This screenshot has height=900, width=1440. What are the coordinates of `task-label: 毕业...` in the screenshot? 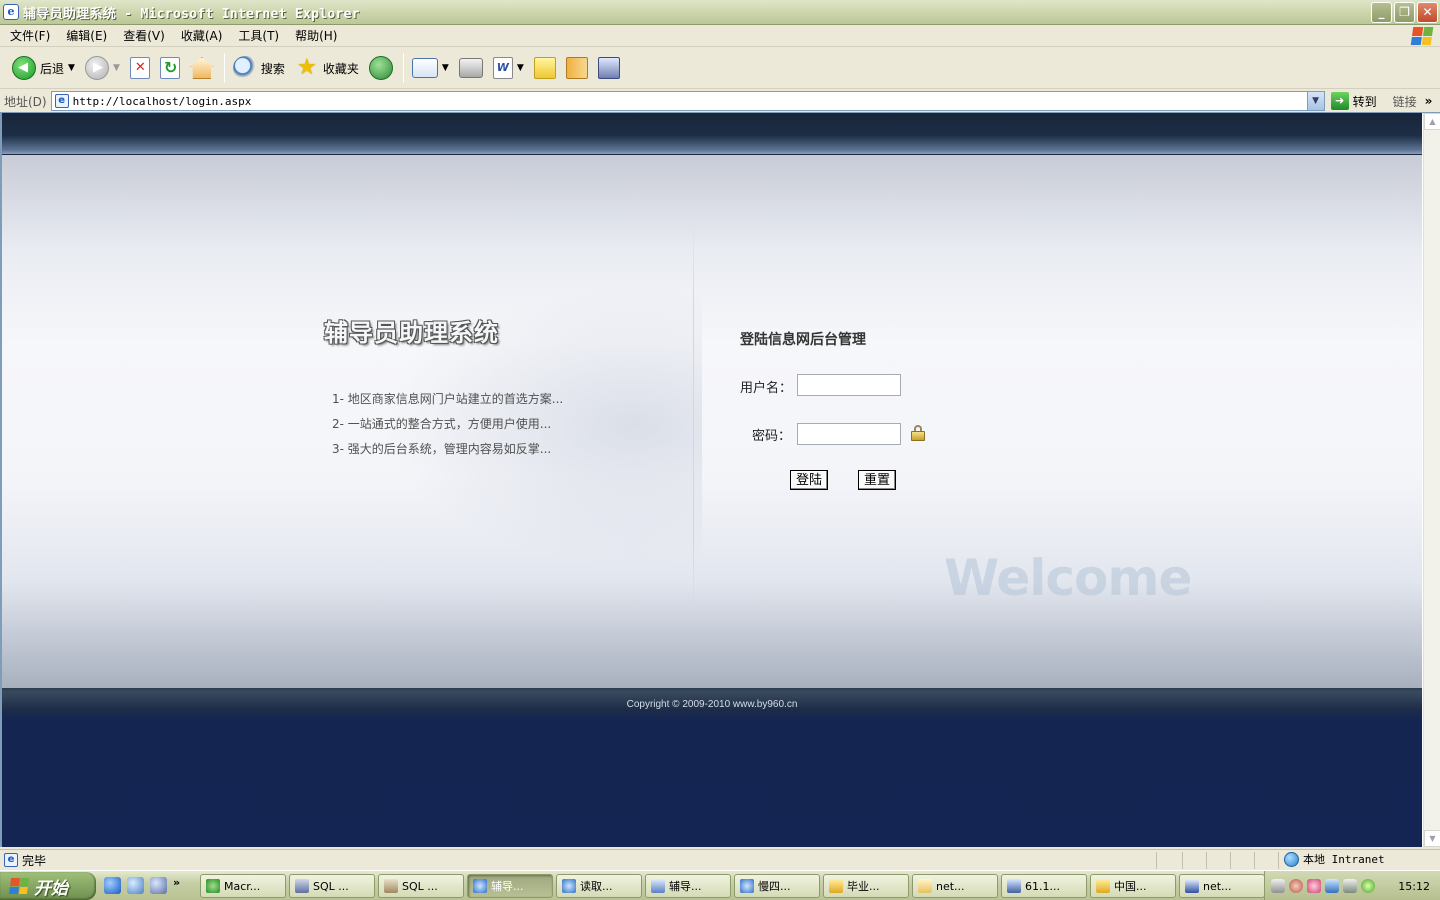 It's located at (863, 886).